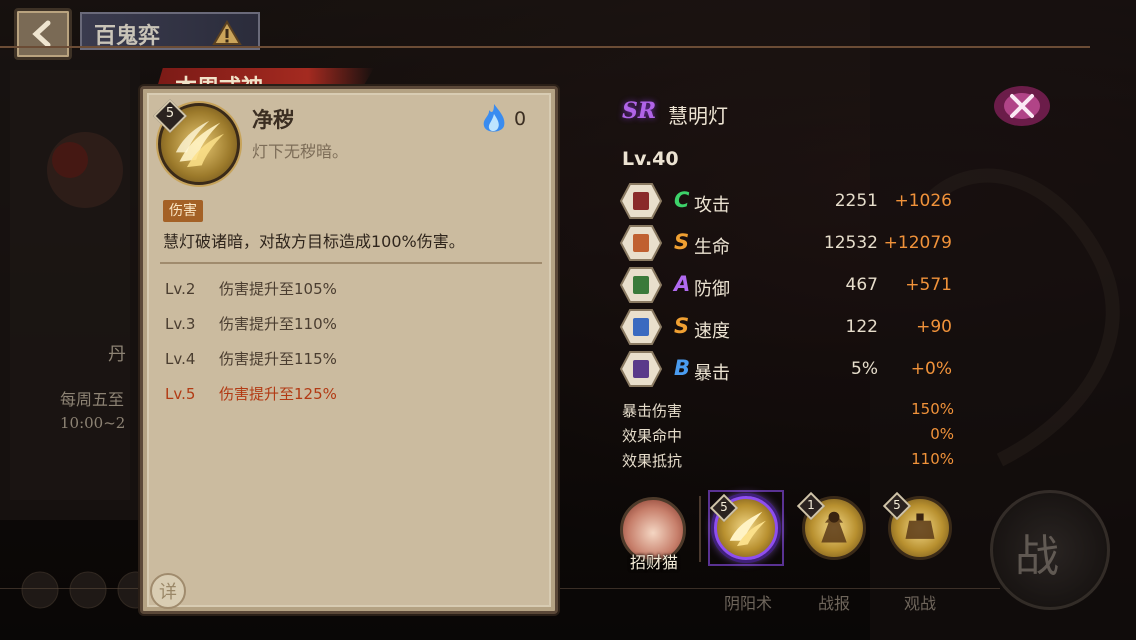 Image resolution: width=1136 pixels, height=640 pixels. Describe the element at coordinates (652, 436) in the screenshot. I see `sub-stat-name: 效果命中` at that location.